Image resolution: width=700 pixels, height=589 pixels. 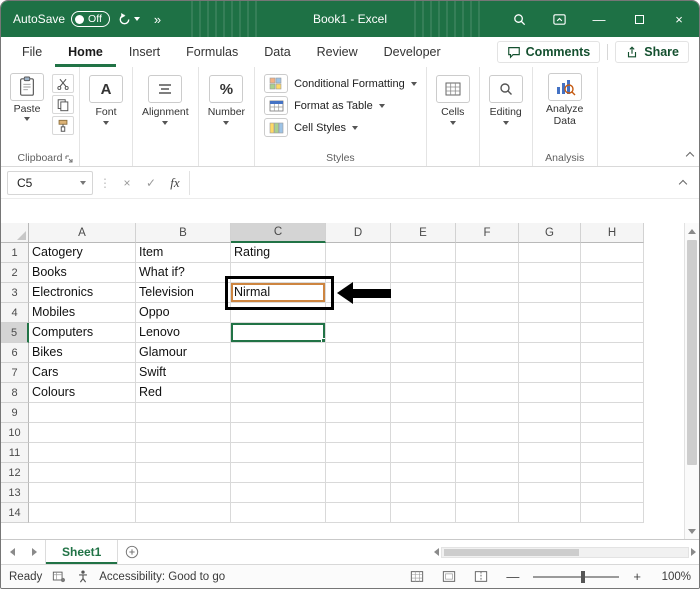 What do you see at coordinates (15, 453) in the screenshot?
I see `row-header-11: 11` at bounding box center [15, 453].